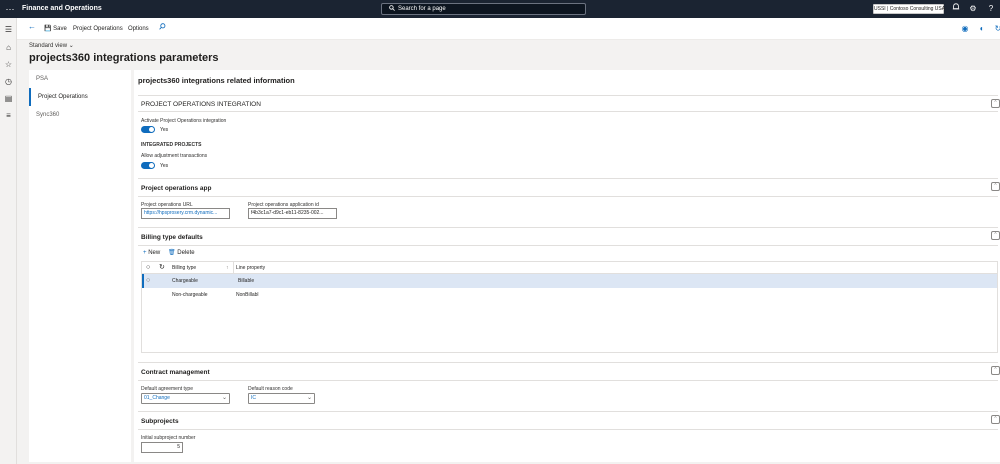 The height and width of the screenshot is (464, 1000). What do you see at coordinates (62, 9) in the screenshot?
I see `app-name: Finance and Operations` at bounding box center [62, 9].